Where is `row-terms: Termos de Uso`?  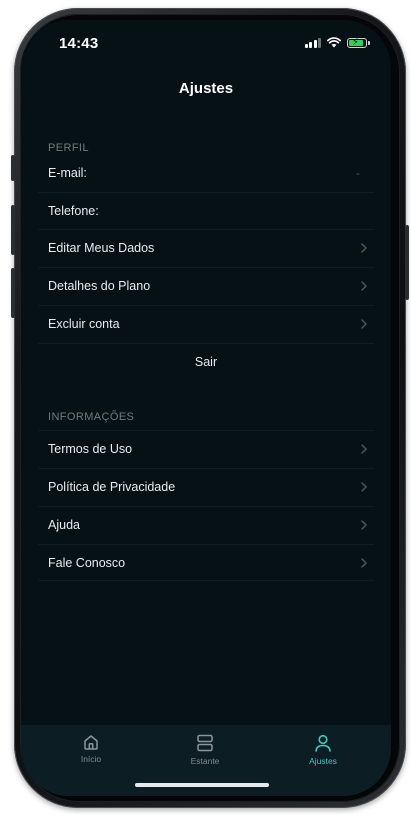 row-terms: Termos de Uso is located at coordinates (206, 448).